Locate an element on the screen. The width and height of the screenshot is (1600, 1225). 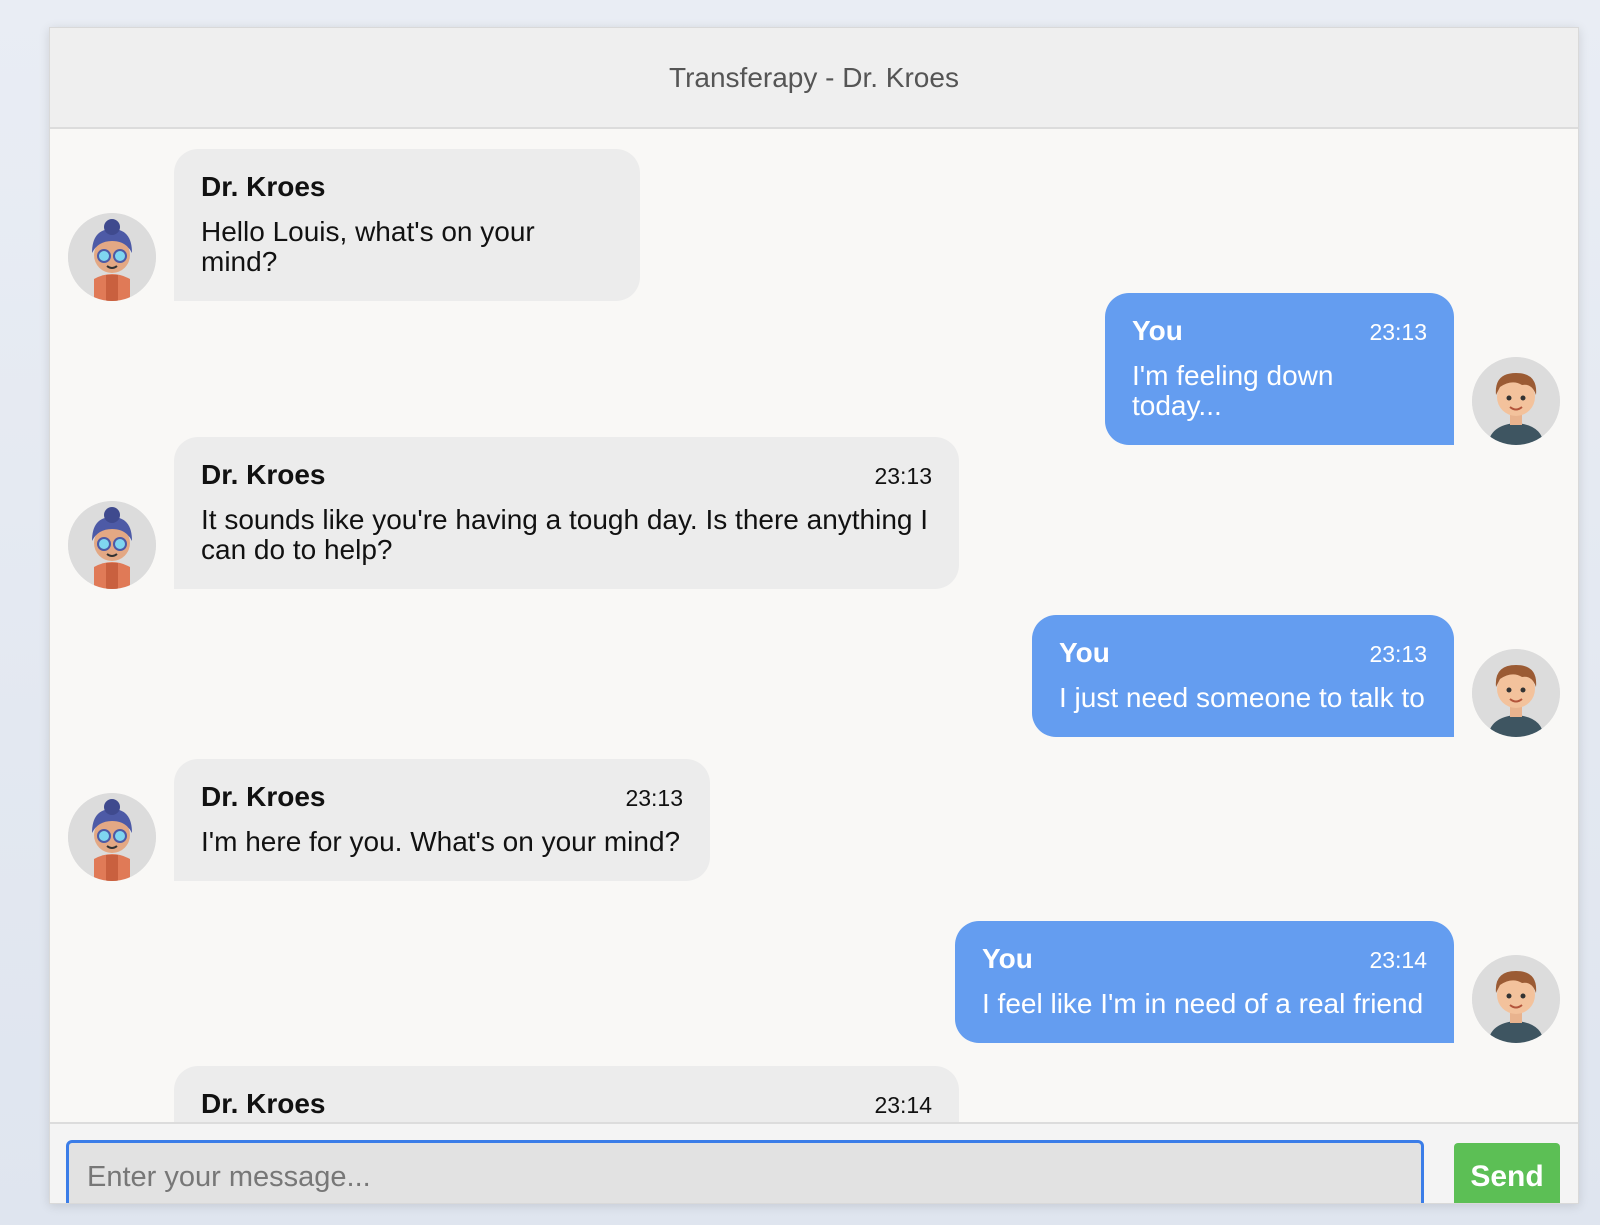
therapist-message-bubble: Dr. Kroes 23:14 is located at coordinates (566, 1094).